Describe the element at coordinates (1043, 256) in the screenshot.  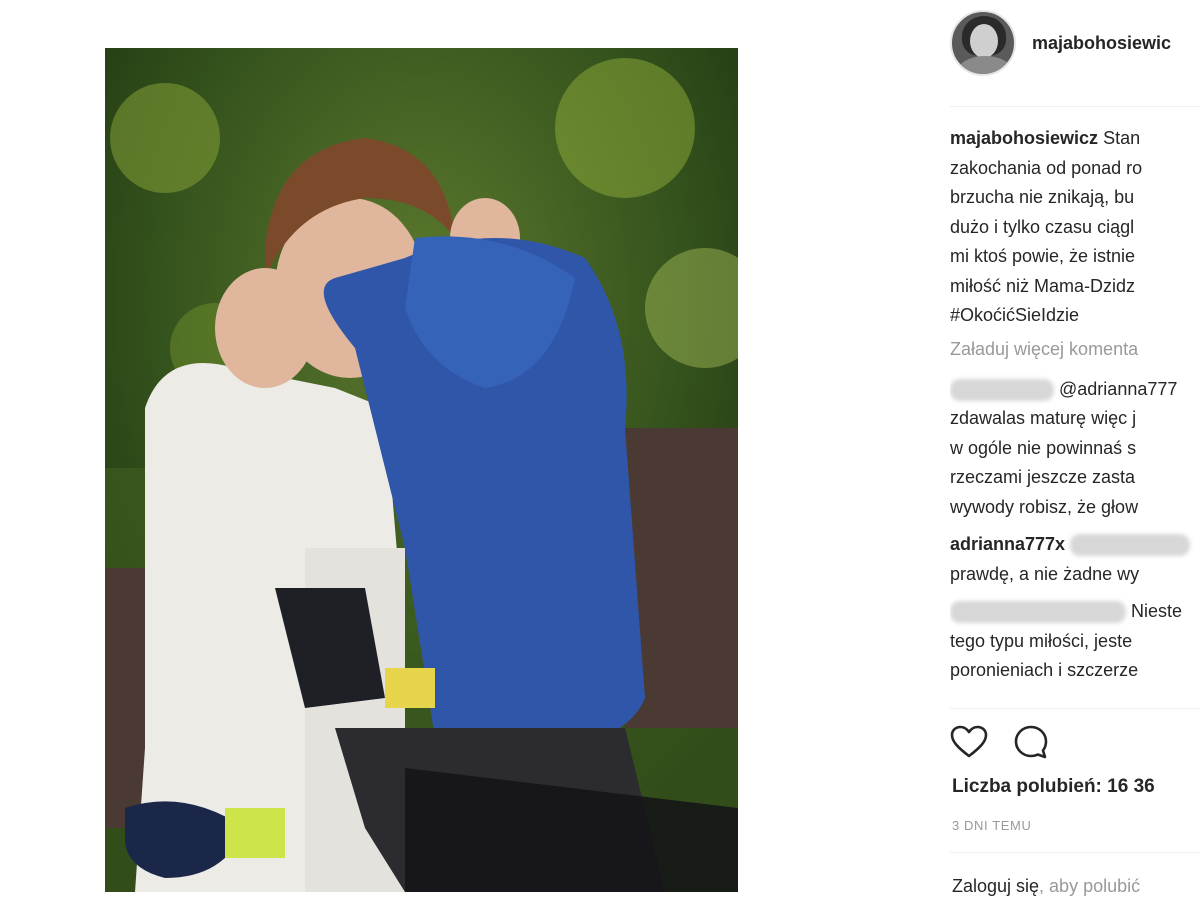
I see `caption-line: mi ktoś powie, że istnie` at that location.